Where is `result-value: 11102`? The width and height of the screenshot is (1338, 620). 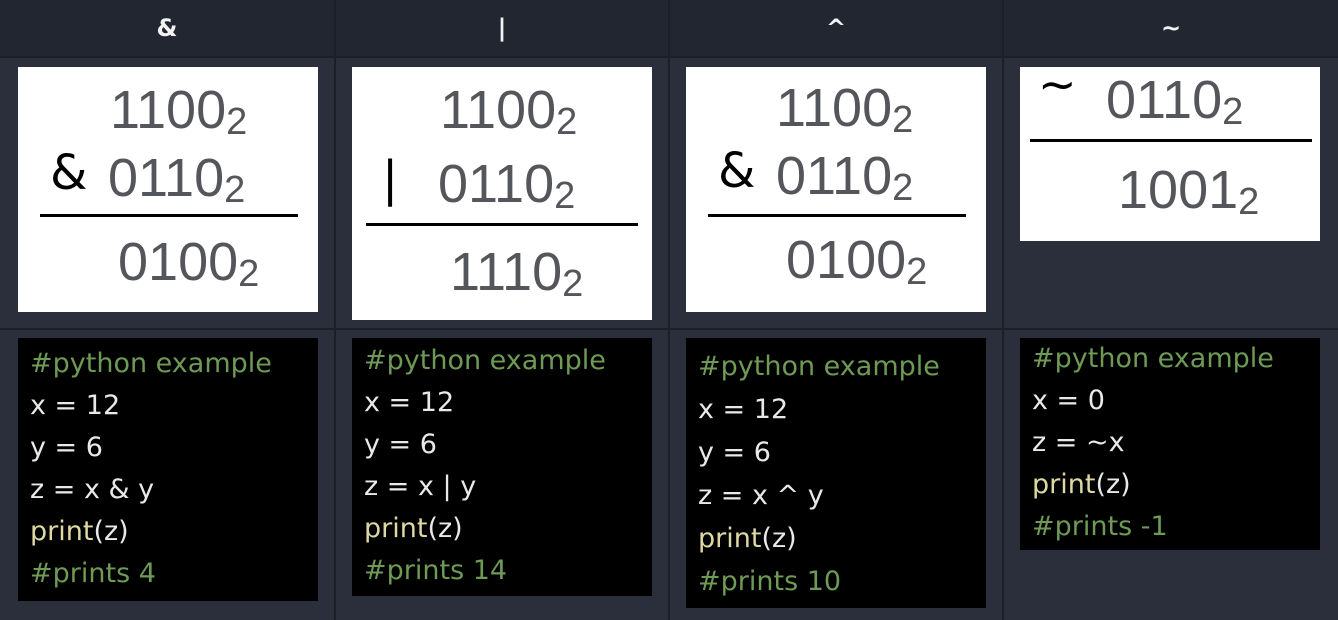
result-value: 11102 is located at coordinates (517, 273).